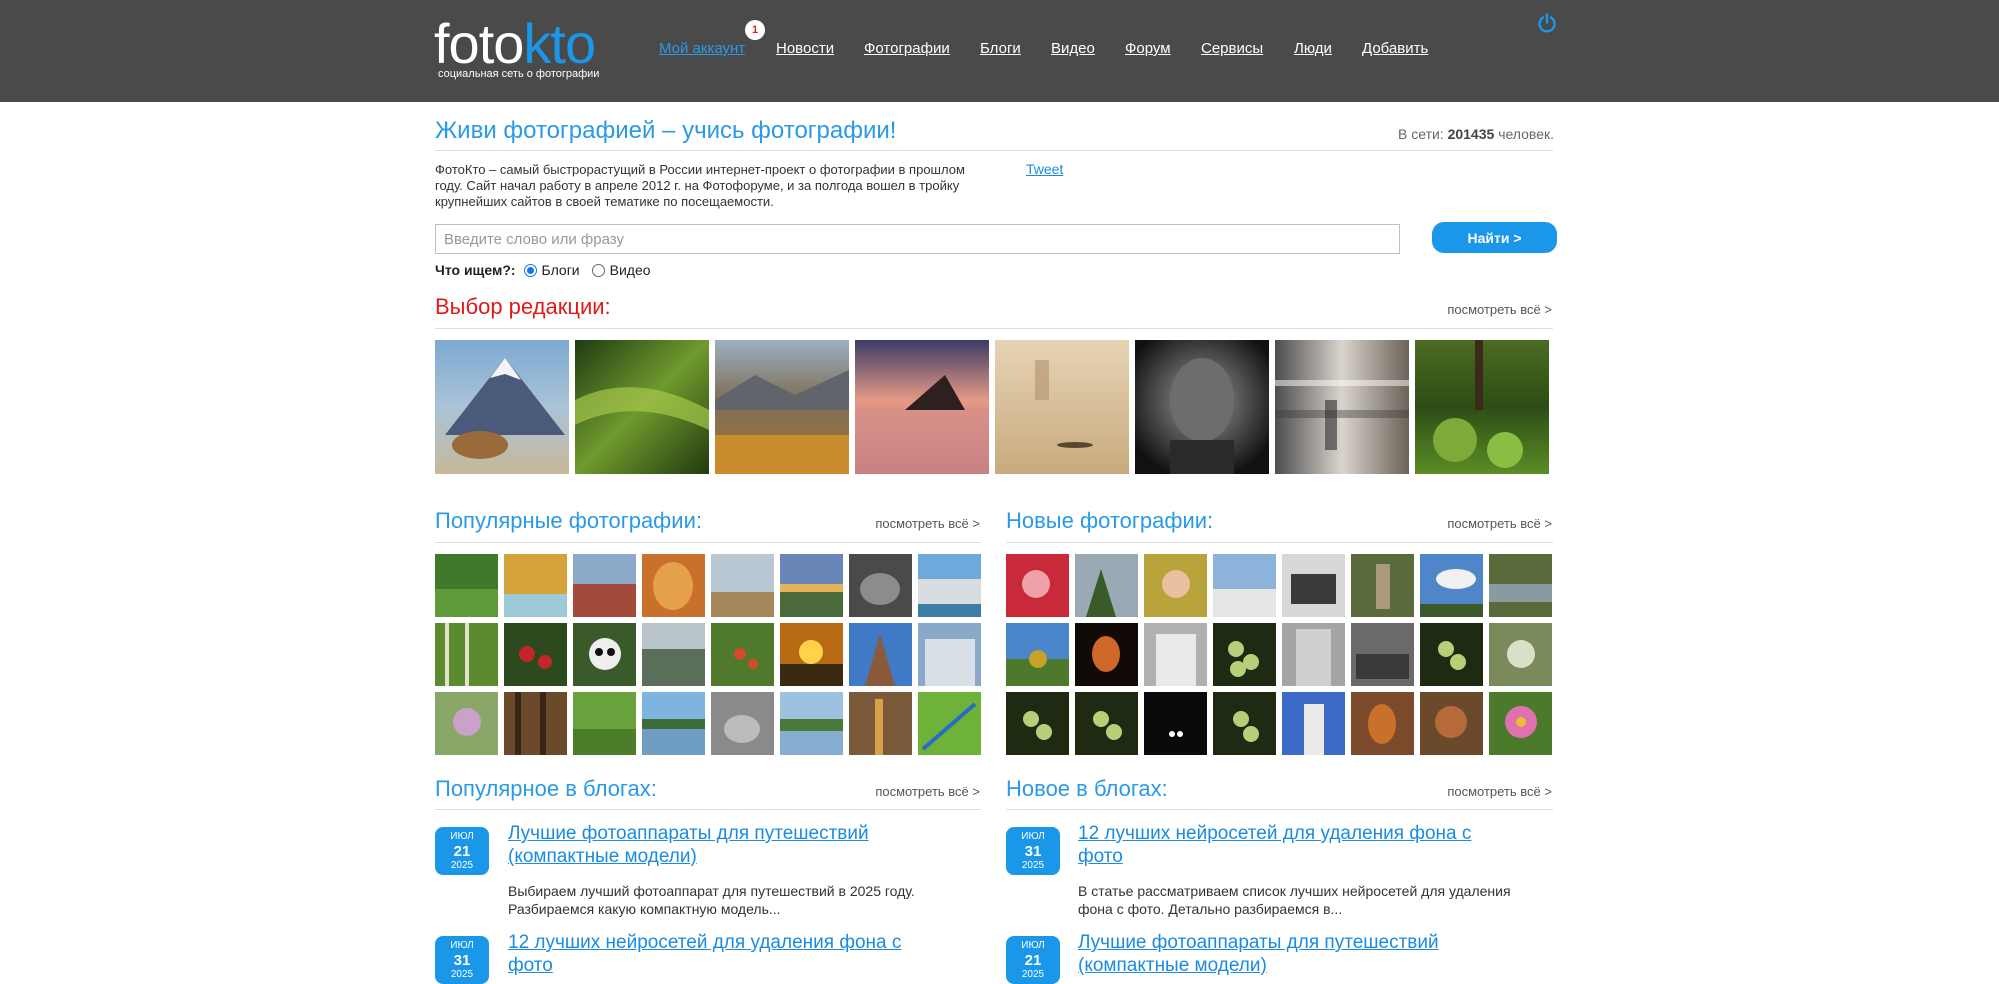  I want to click on editors-photo-portrait, so click(1202, 407).